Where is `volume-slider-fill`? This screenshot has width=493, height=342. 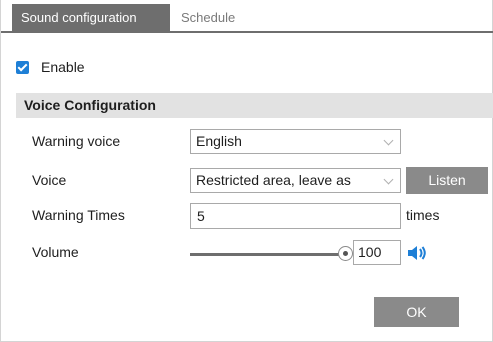
volume-slider-fill is located at coordinates (267, 254).